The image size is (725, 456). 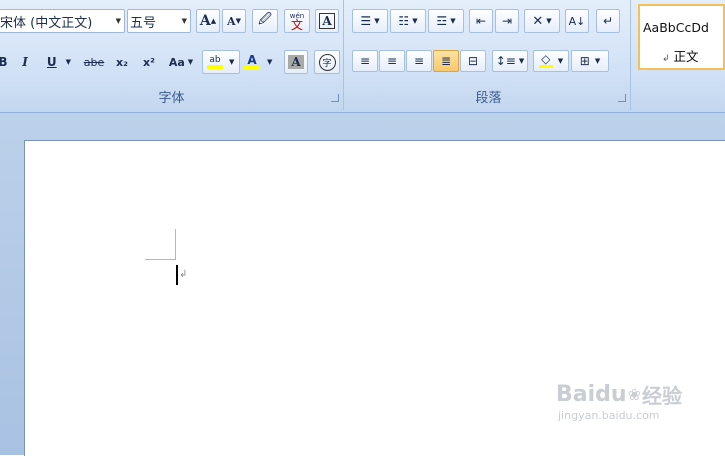 What do you see at coordinates (686, 56) in the screenshot?
I see `style-name: 正文` at bounding box center [686, 56].